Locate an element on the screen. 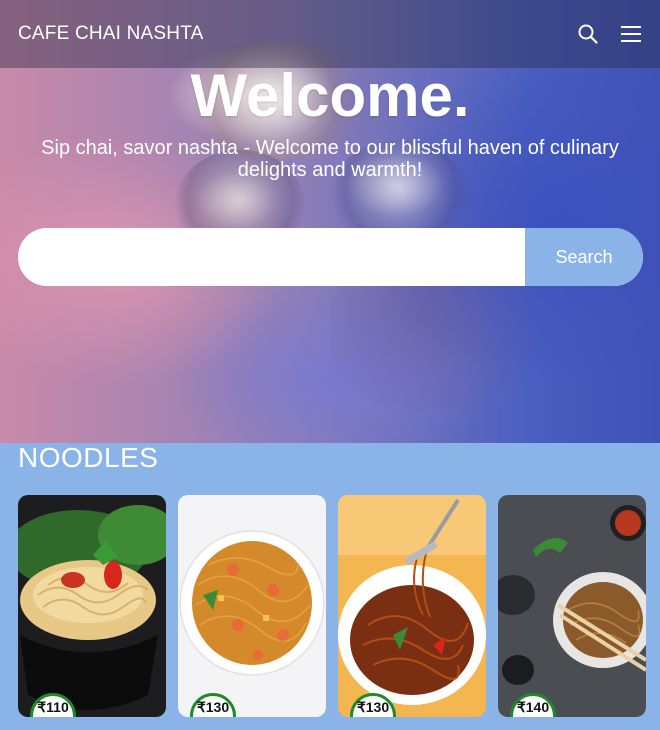 The image size is (660, 730). soba-noodles-image is located at coordinates (572, 606).